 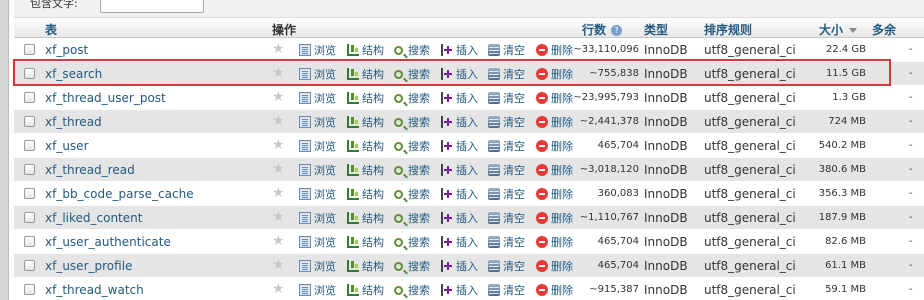 What do you see at coordinates (829, 73) in the screenshot?
I see `size-link: 11.5 GB` at bounding box center [829, 73].